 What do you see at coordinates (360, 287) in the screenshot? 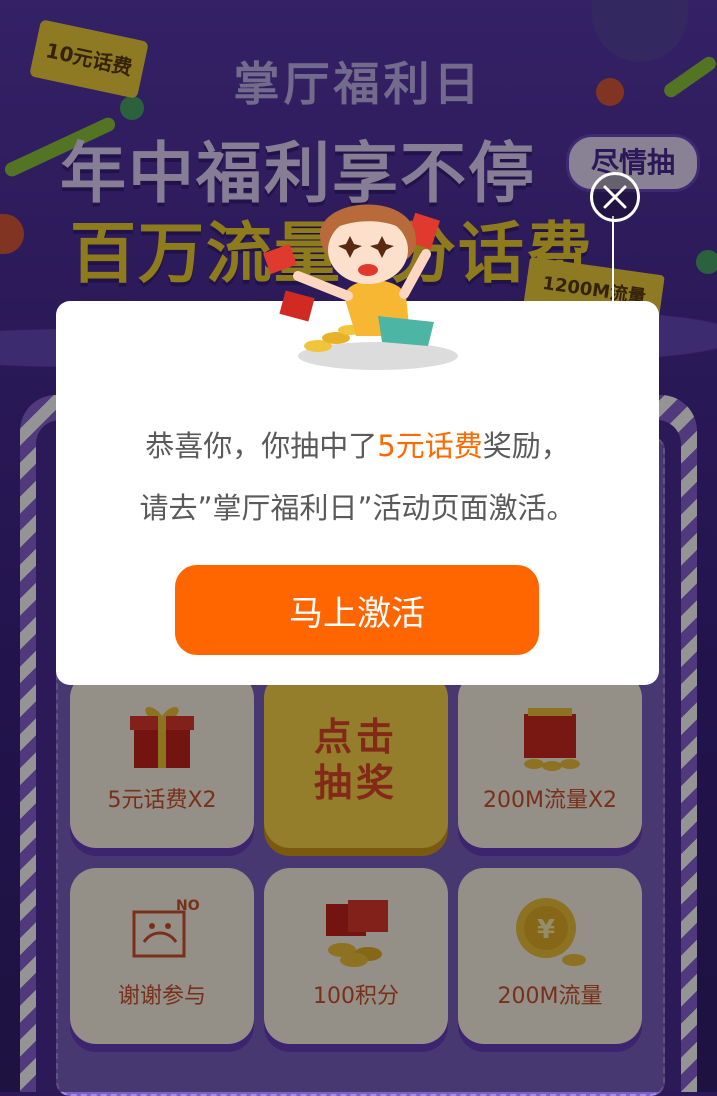
I see `celebrating-girl-mascot` at bounding box center [360, 287].